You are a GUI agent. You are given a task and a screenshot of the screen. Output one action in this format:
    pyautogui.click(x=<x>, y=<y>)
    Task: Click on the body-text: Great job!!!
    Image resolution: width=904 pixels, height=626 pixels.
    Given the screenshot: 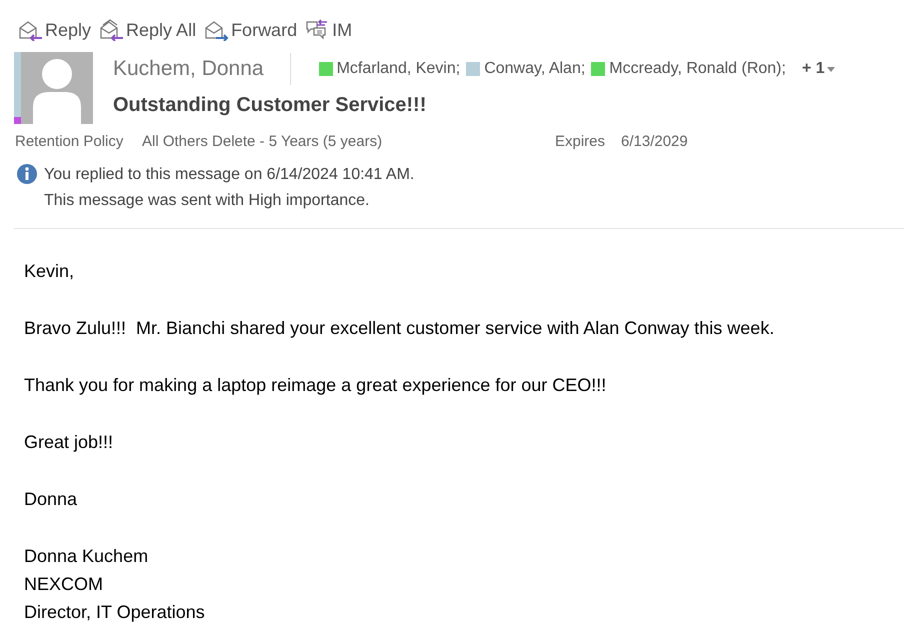 What is the action you would take?
    pyautogui.click(x=69, y=442)
    